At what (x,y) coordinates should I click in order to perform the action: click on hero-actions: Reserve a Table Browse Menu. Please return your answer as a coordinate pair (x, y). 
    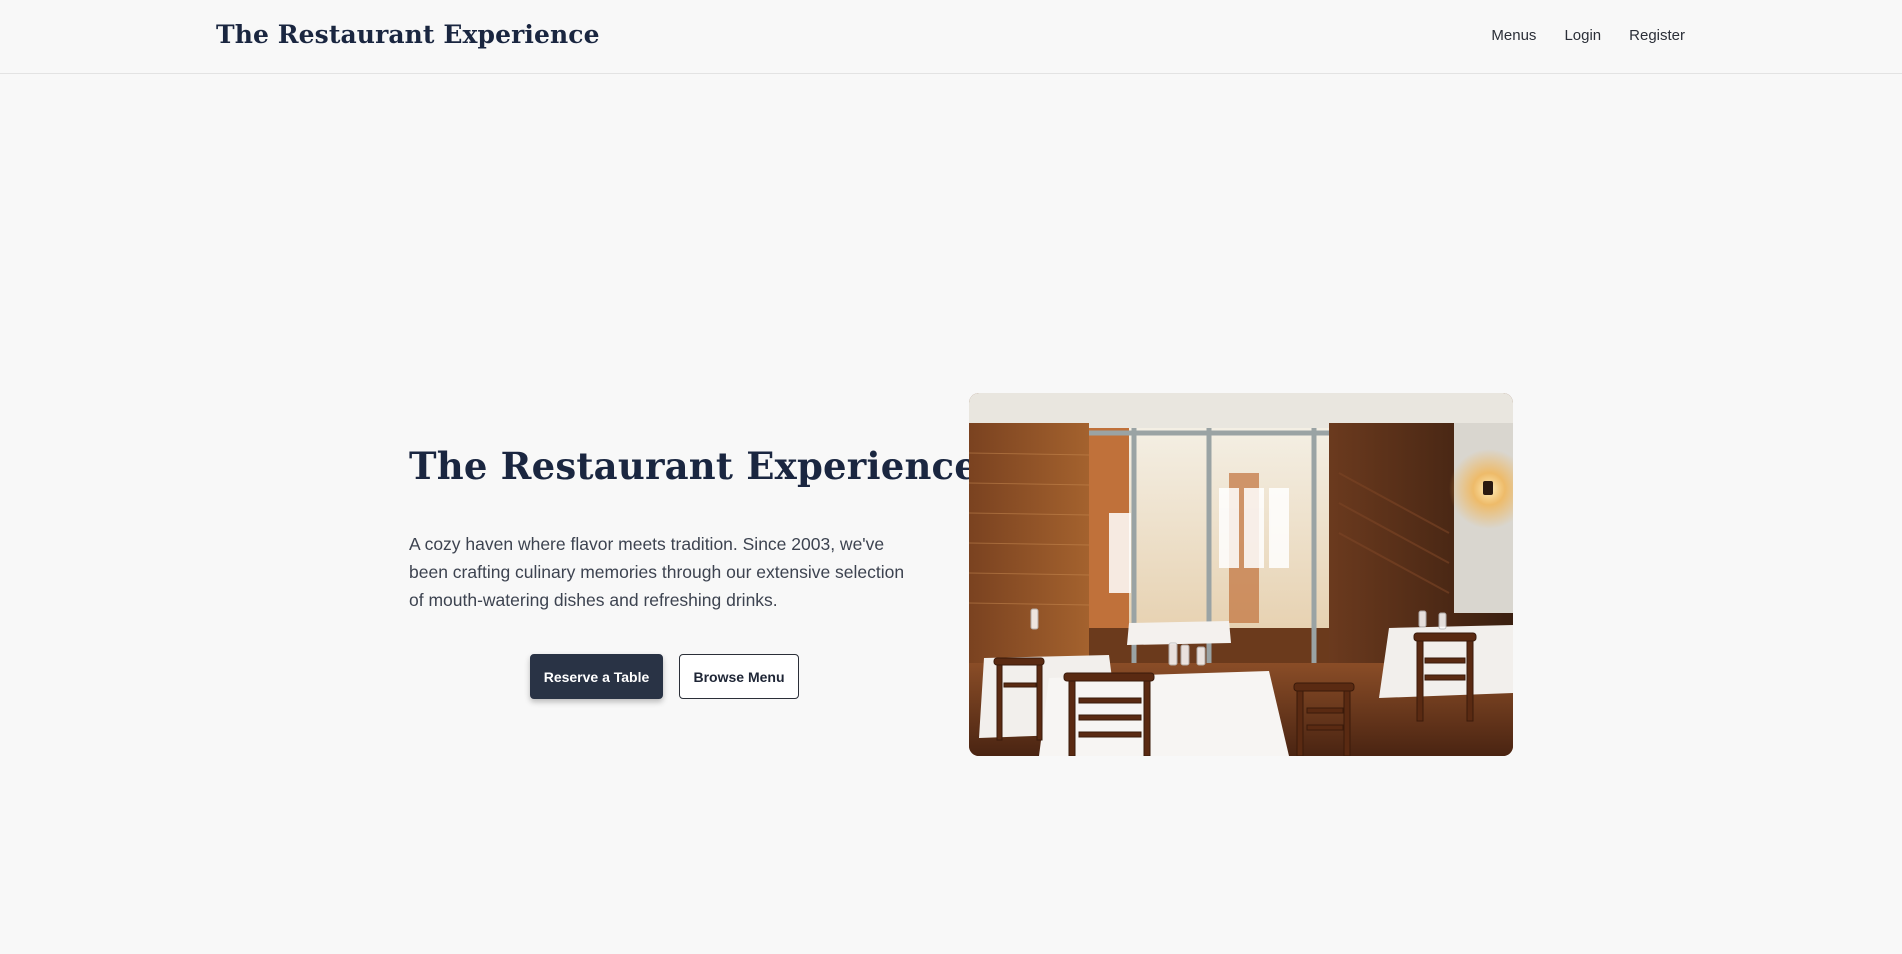
    Looking at the image, I should click on (664, 676).